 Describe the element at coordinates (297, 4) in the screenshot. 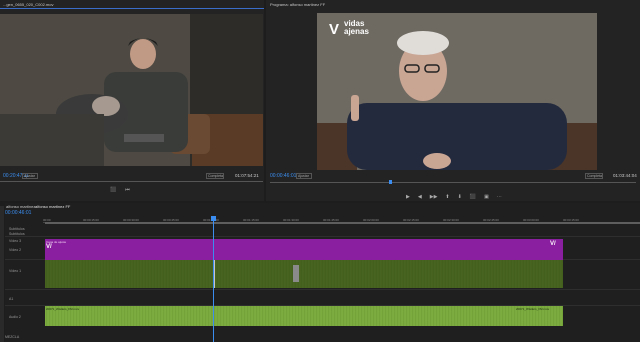

I see `program-monitor-title: Programa: alfonso martinez FF` at that location.